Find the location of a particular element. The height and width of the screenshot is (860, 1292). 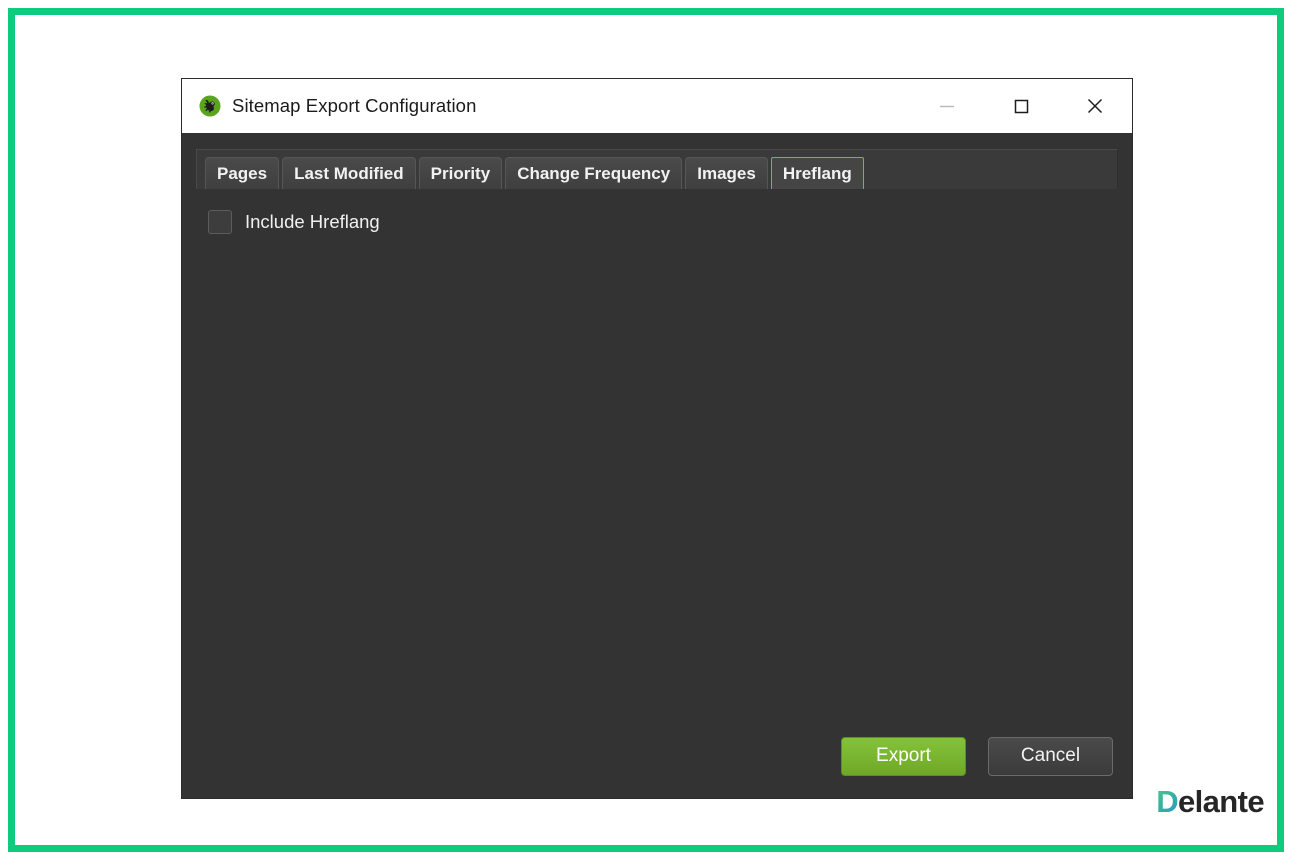

maximize-button is located at coordinates (1021, 106).